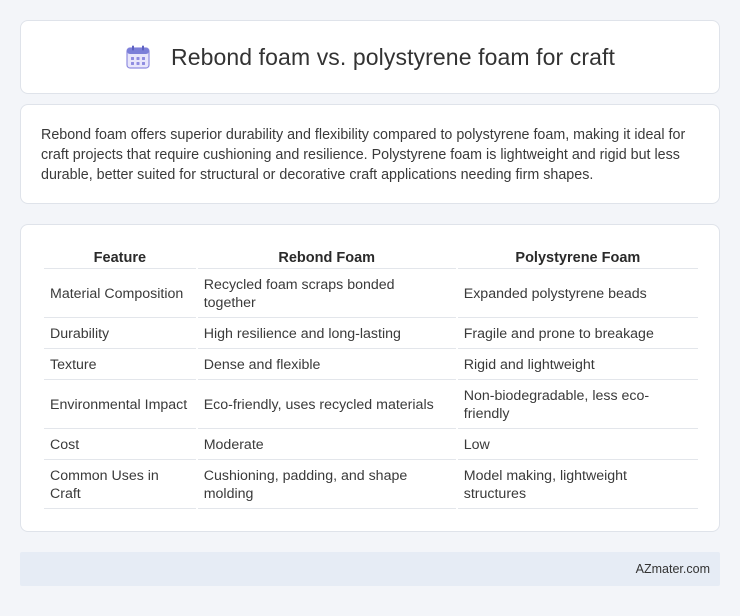 The width and height of the screenshot is (740, 616). What do you see at coordinates (326, 445) in the screenshot?
I see `table-cell: Moderate` at bounding box center [326, 445].